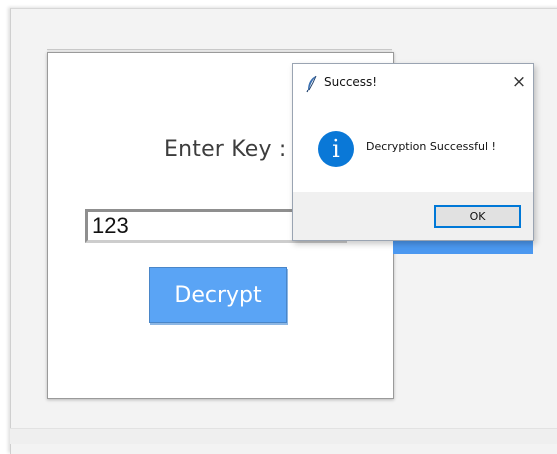 This screenshot has height=454, width=557. I want to click on info-icon: i, so click(336, 149).